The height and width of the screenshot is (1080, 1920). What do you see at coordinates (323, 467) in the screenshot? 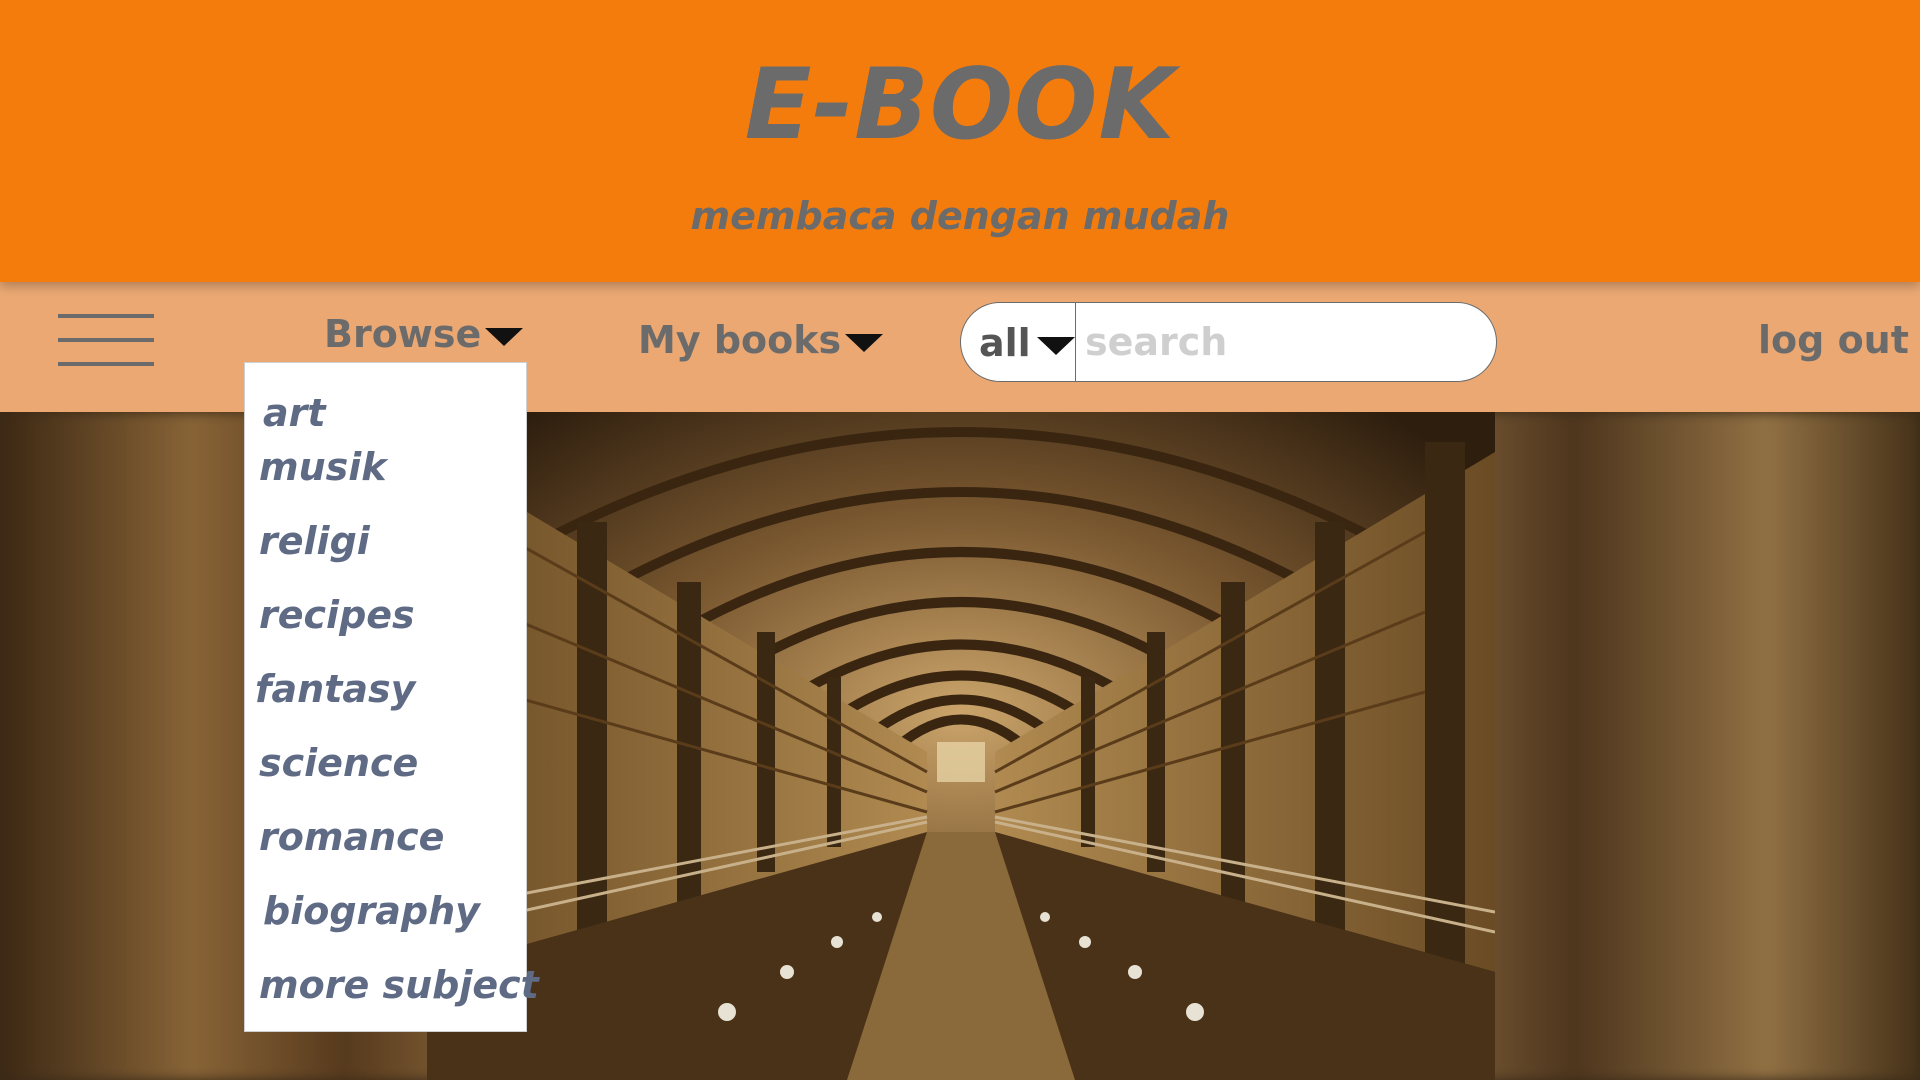
I see `dropdown-item-musik: musik` at bounding box center [323, 467].